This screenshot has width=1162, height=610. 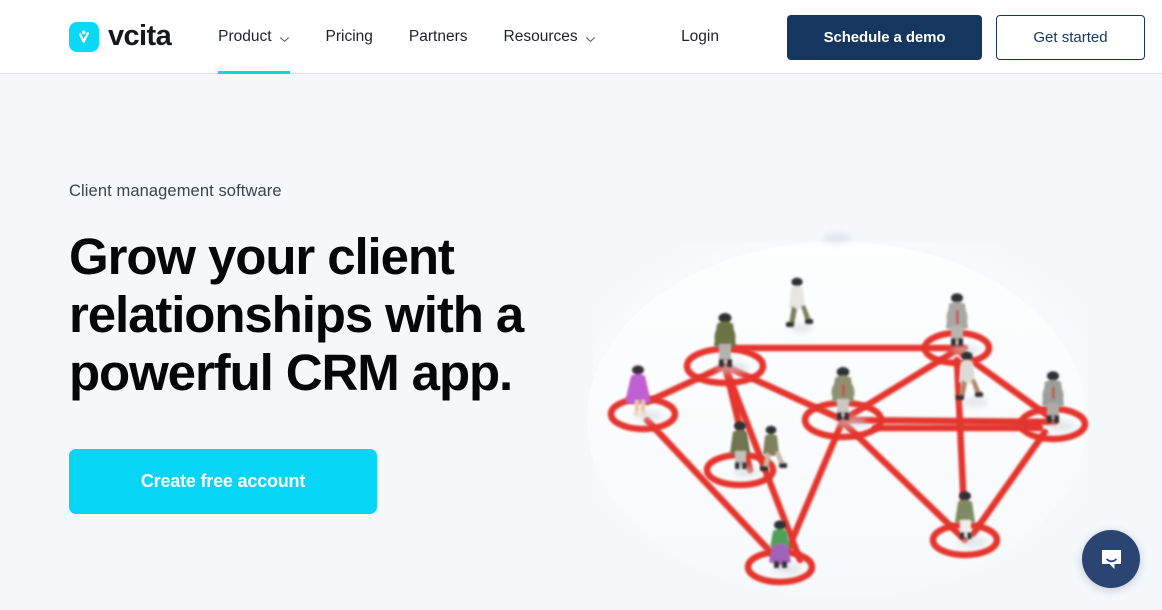 I want to click on get-started-button: Get started, so click(x=1070, y=37).